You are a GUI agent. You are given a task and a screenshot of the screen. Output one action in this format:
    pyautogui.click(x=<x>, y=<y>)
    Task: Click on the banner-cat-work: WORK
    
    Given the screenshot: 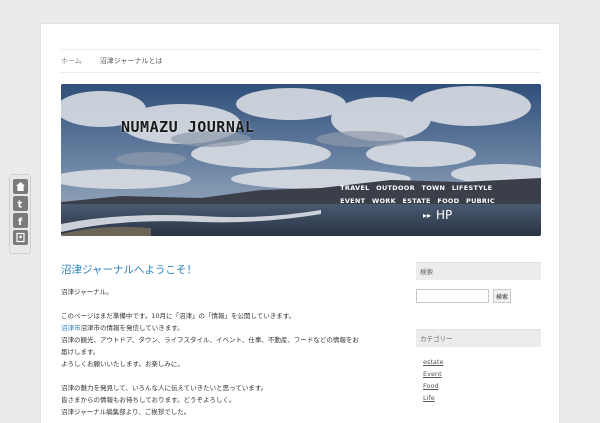 What is the action you would take?
    pyautogui.click(x=384, y=201)
    